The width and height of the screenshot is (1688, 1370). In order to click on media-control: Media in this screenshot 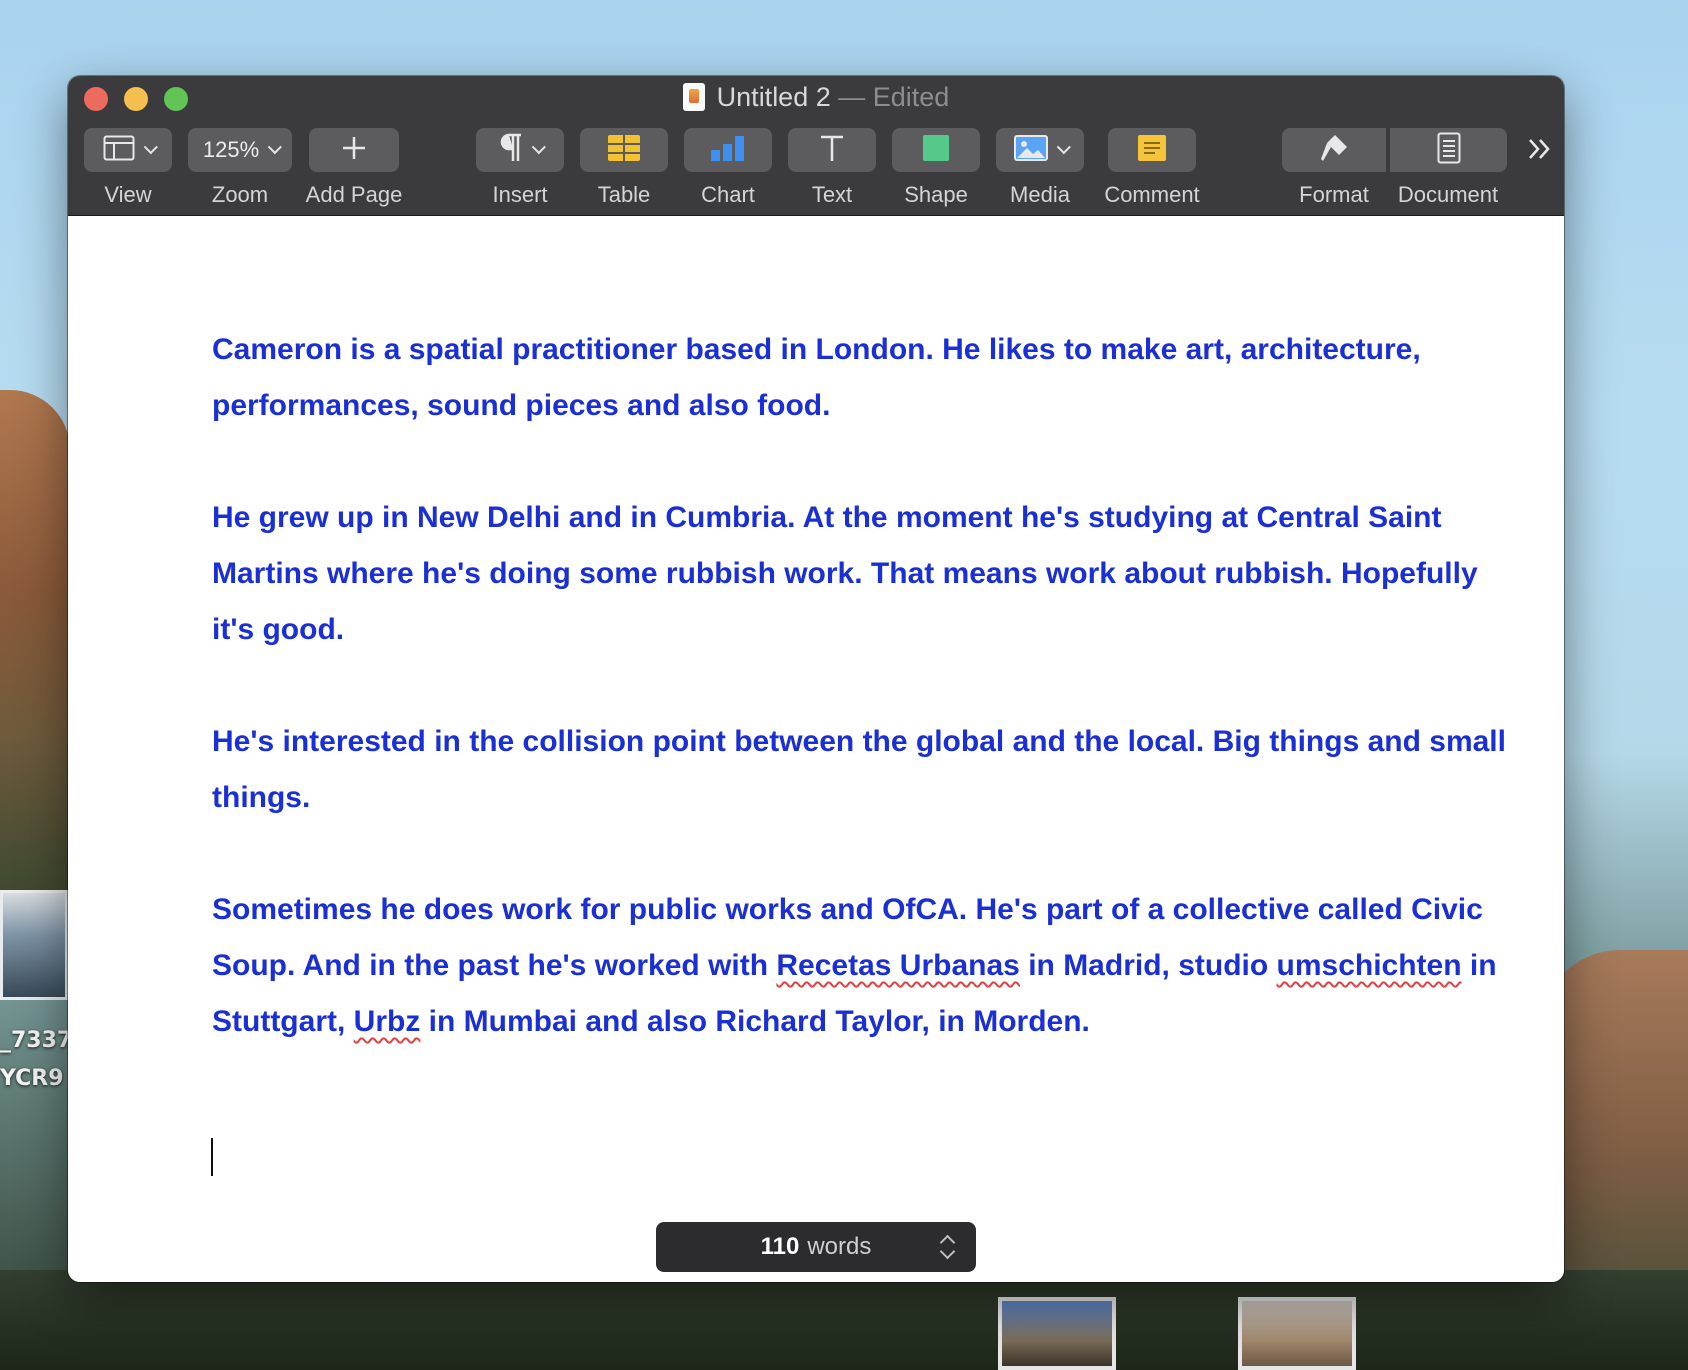, I will do `click(1040, 168)`.